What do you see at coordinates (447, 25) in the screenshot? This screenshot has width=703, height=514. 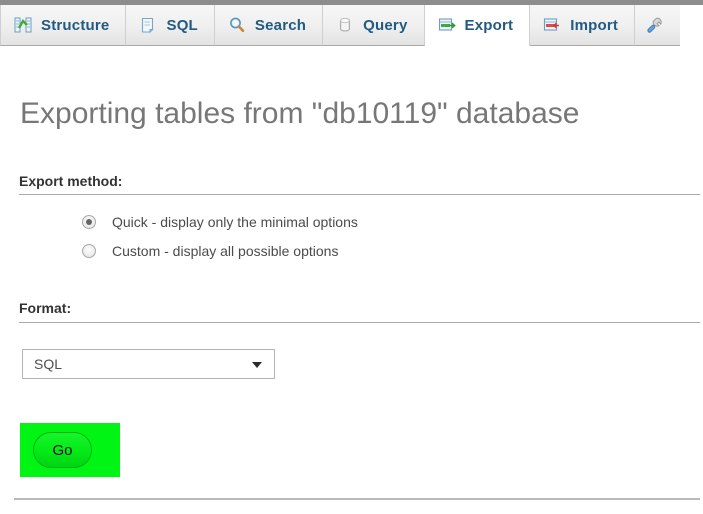 I see `export-icon` at bounding box center [447, 25].